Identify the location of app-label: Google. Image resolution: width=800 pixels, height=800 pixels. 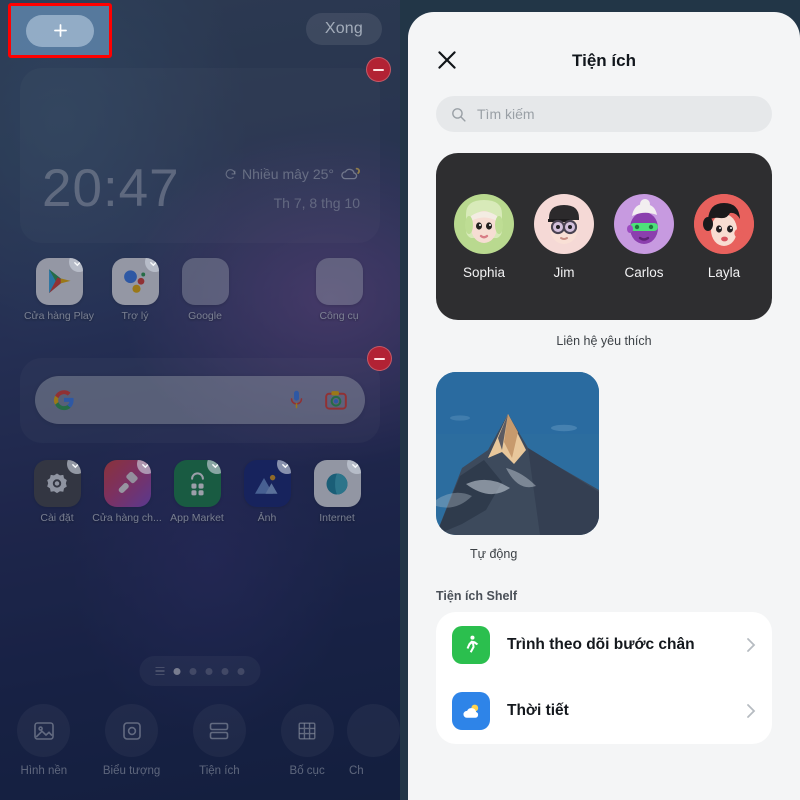
(205, 316).